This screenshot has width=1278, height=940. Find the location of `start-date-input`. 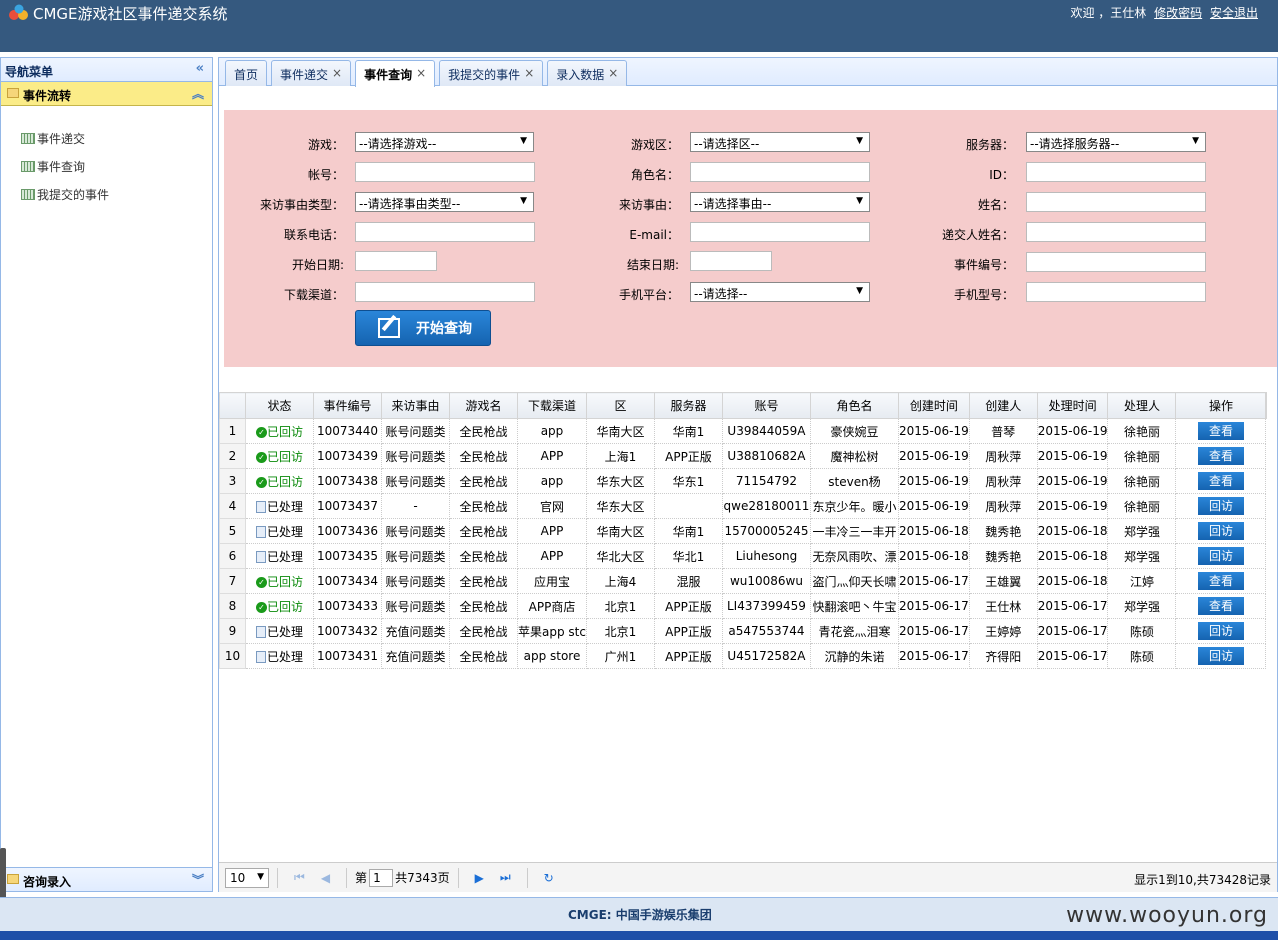

start-date-input is located at coordinates (396, 261).